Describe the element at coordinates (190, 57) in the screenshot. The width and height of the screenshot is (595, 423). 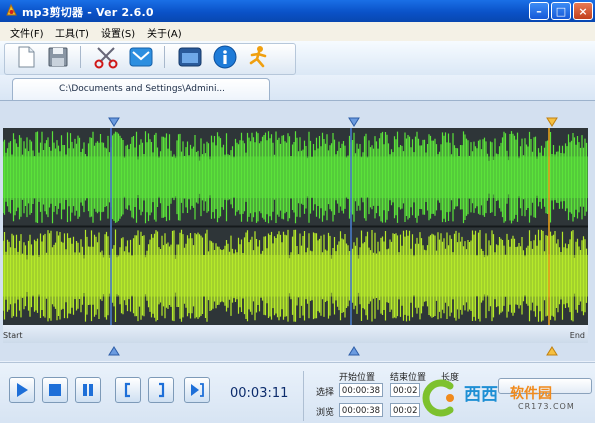
I see `window-icon` at that location.